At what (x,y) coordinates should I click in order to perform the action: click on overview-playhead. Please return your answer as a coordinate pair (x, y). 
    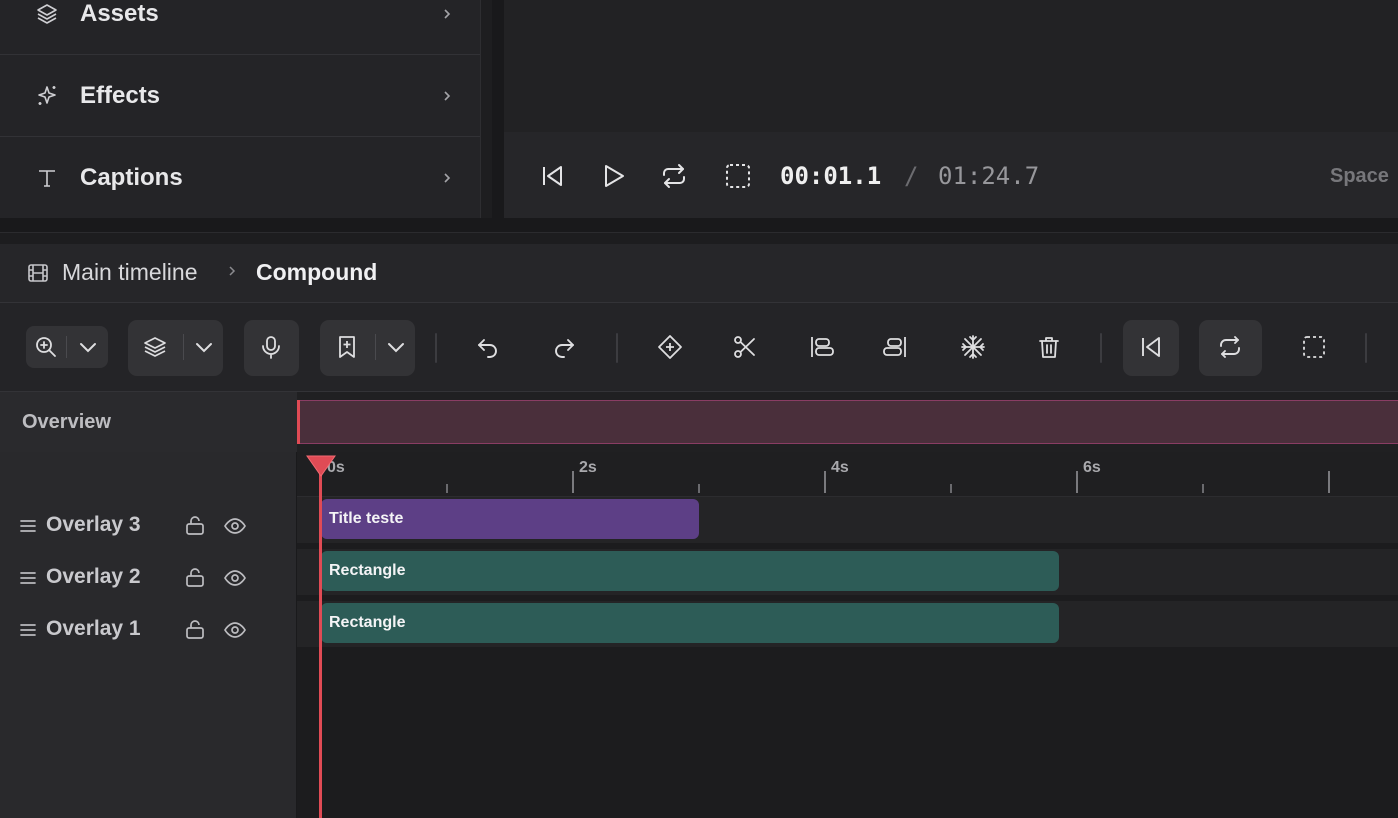
    Looking at the image, I should click on (298, 422).